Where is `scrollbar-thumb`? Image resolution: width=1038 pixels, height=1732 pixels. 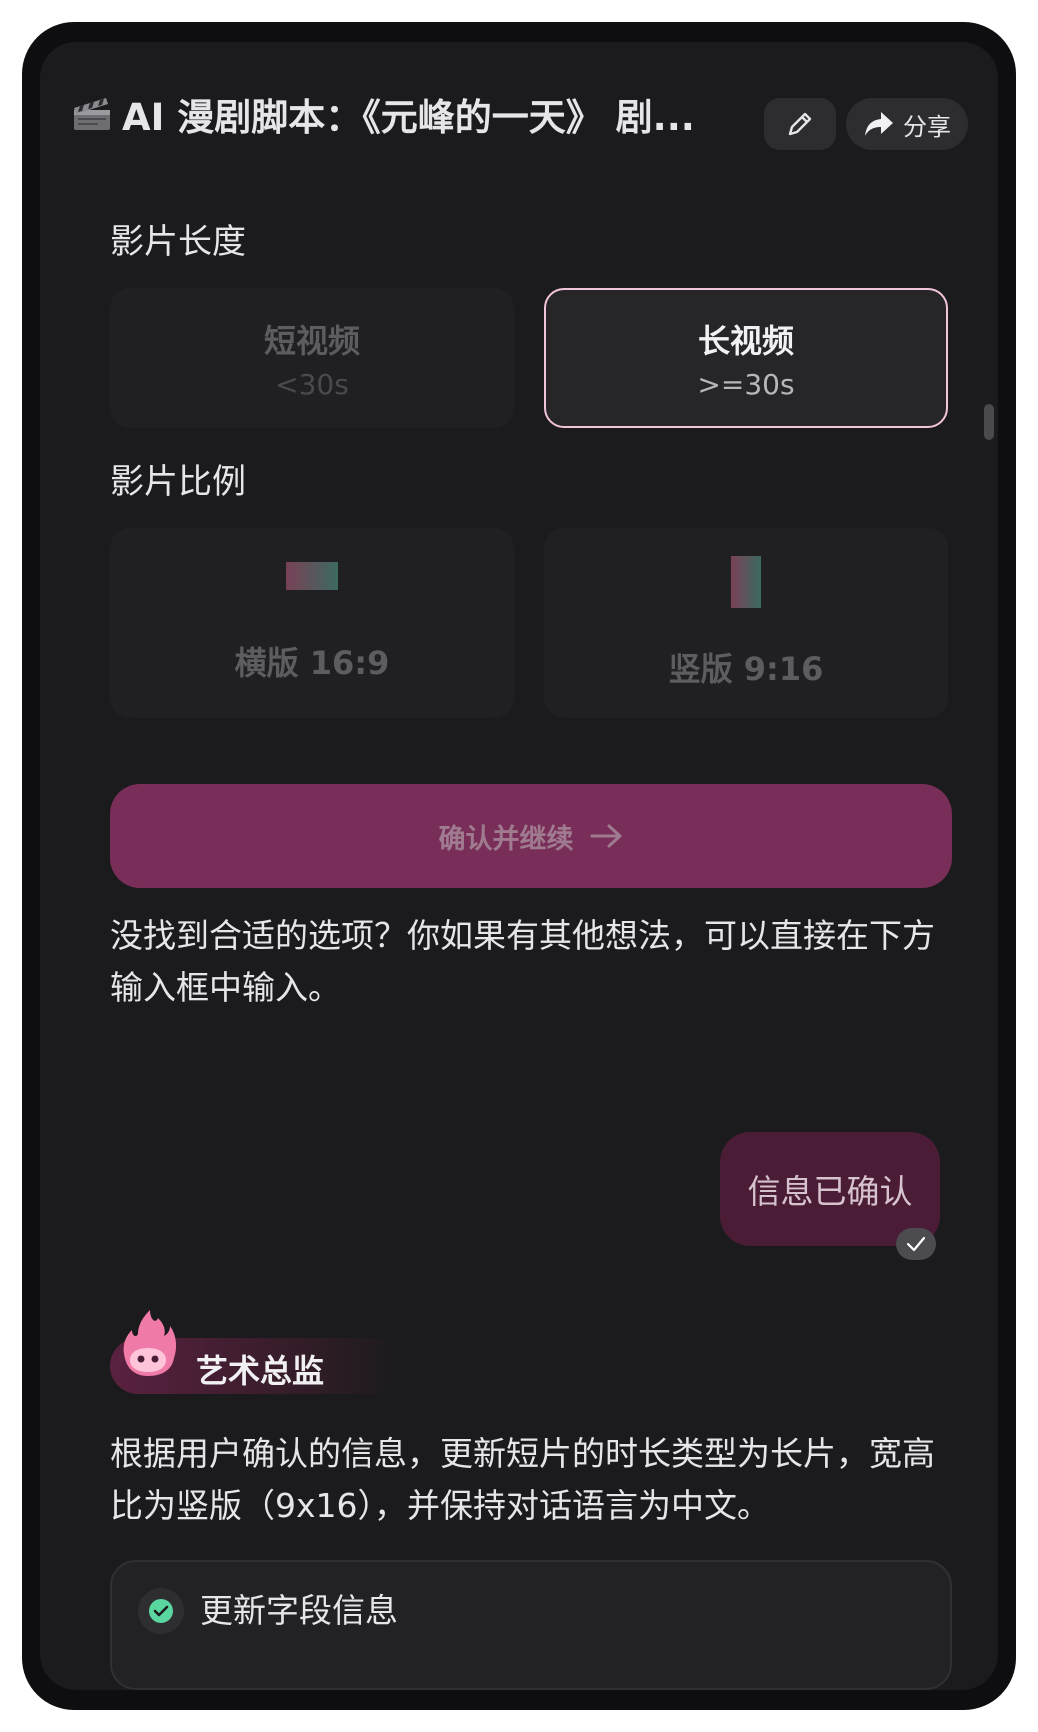 scrollbar-thumb is located at coordinates (989, 422).